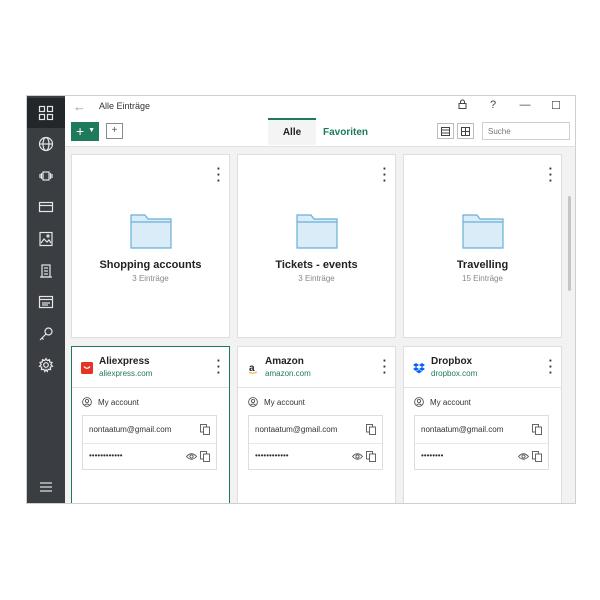  What do you see at coordinates (292, 131) in the screenshot?
I see `tab-all: Alle` at bounding box center [292, 131].